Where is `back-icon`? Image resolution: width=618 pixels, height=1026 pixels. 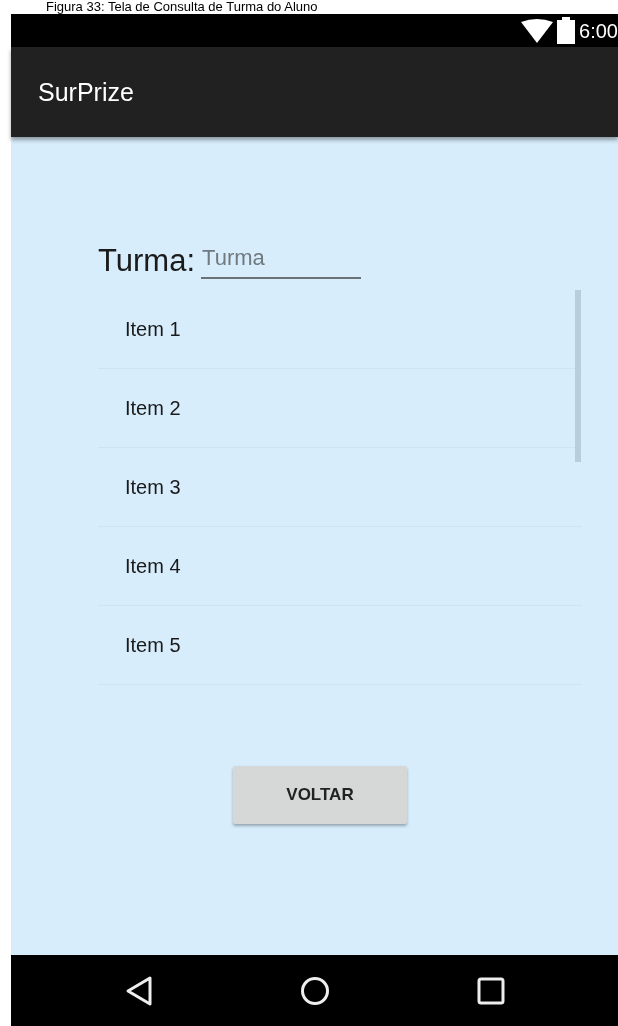
back-icon is located at coordinates (138, 990).